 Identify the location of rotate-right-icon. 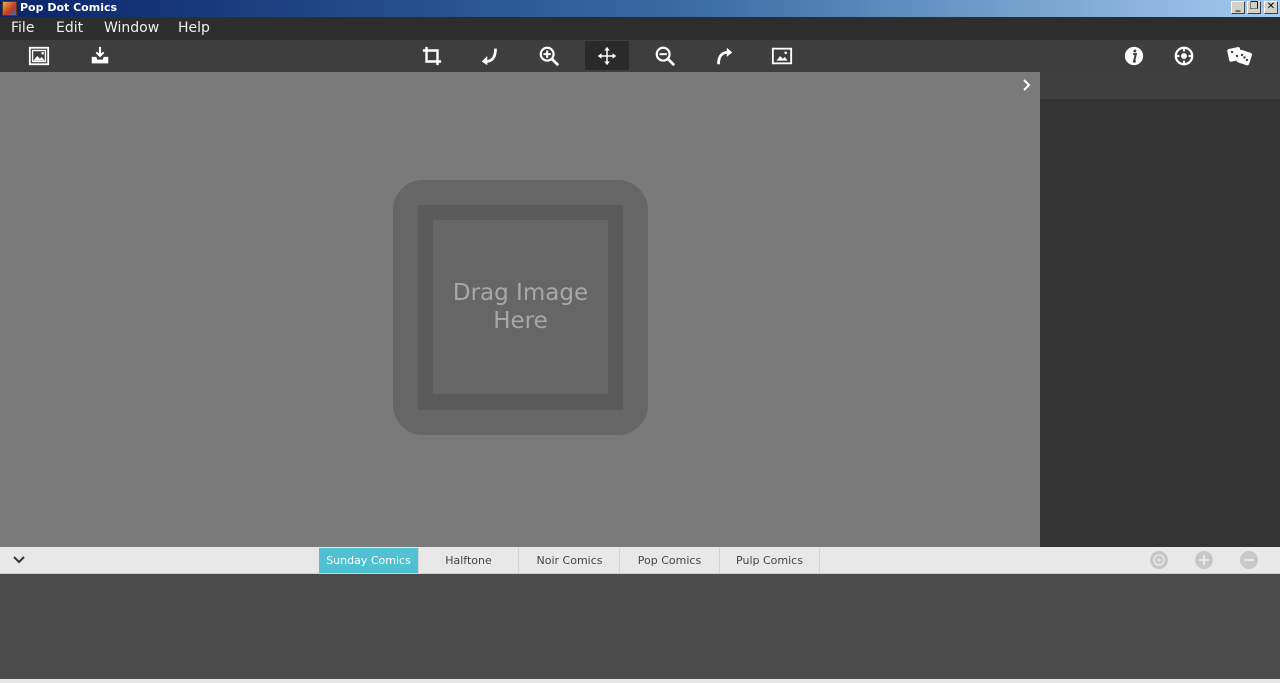
(725, 55).